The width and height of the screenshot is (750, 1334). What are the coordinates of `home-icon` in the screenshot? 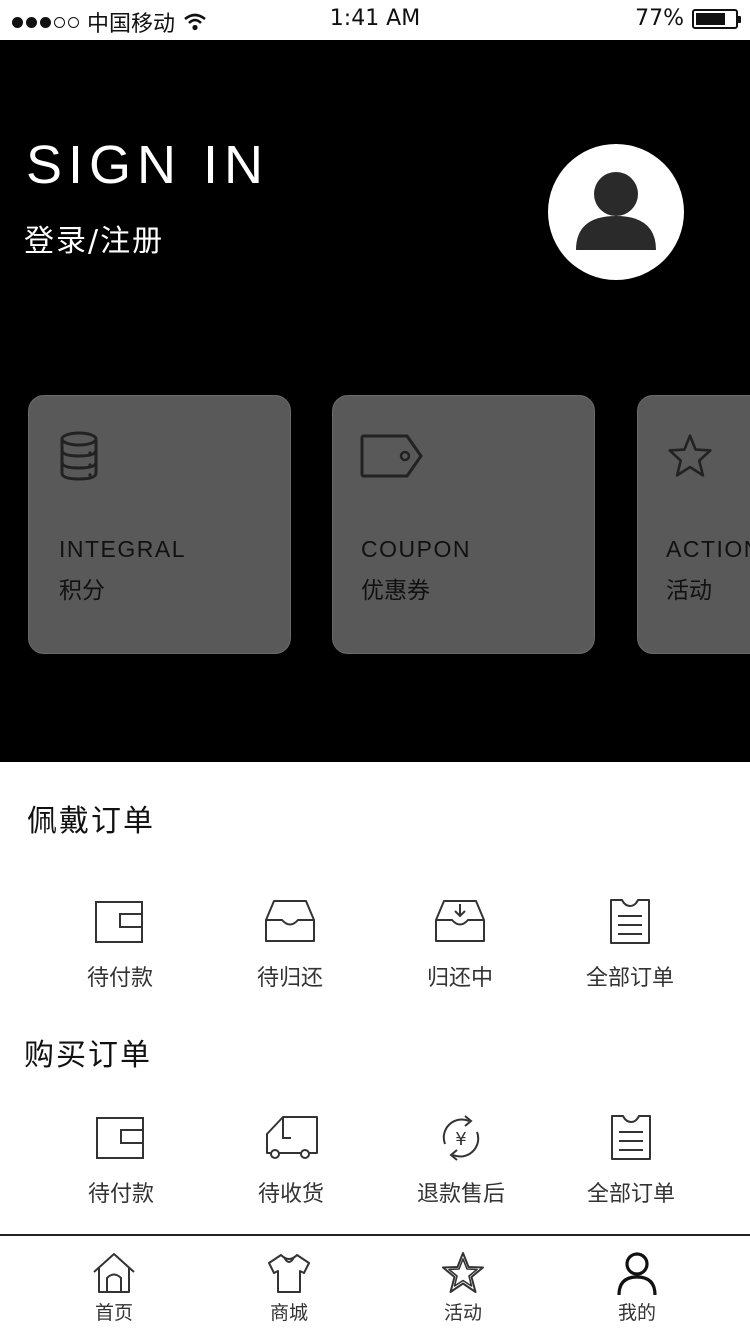 It's located at (114, 1273).